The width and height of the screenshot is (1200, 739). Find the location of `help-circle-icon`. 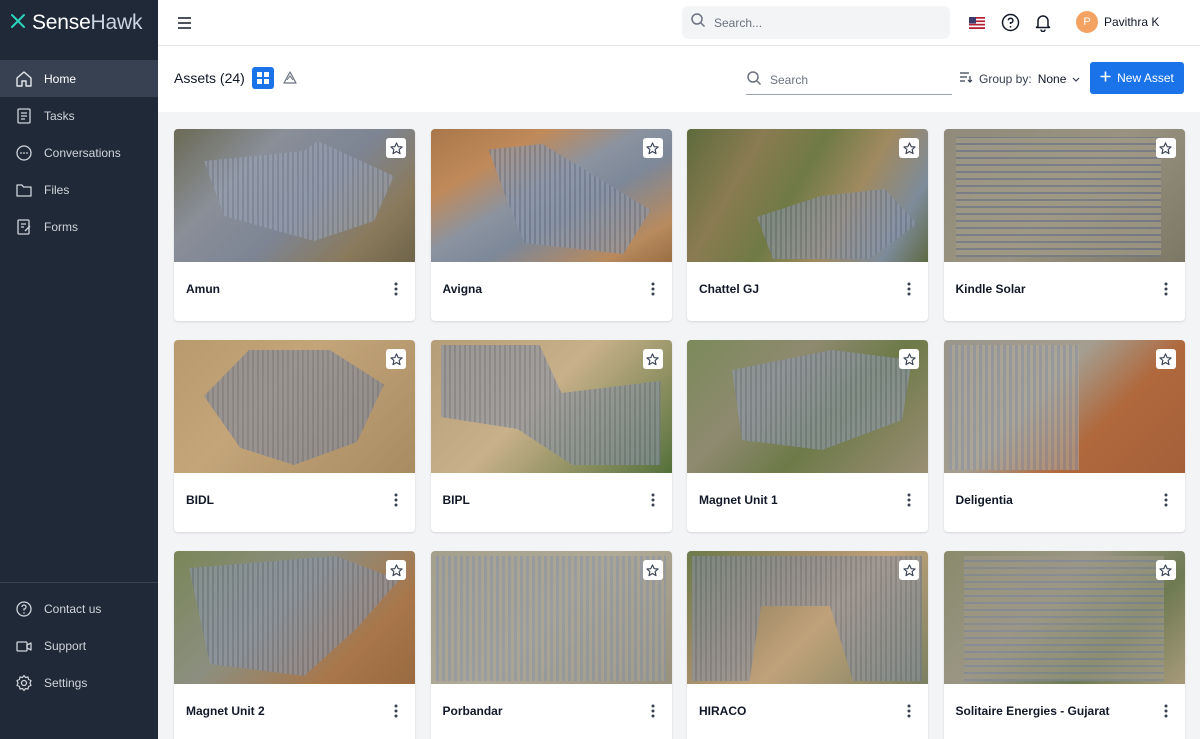

help-circle-icon is located at coordinates (24, 609).